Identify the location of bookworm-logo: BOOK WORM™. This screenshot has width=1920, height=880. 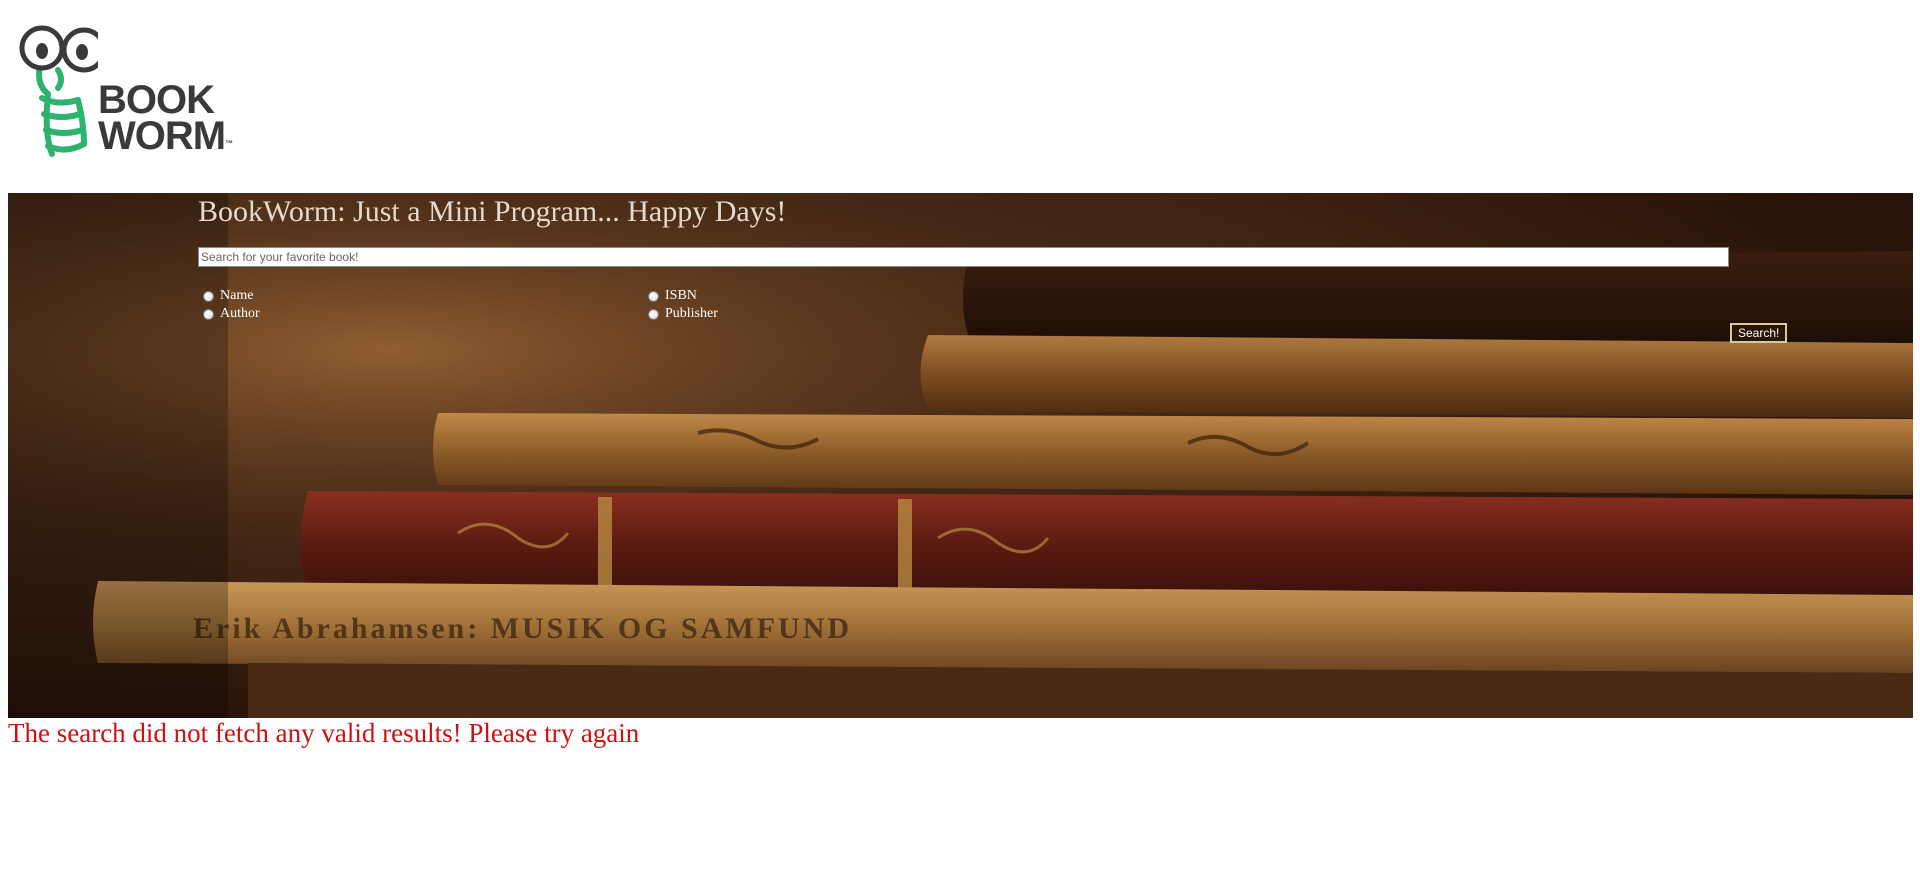
(125, 89).